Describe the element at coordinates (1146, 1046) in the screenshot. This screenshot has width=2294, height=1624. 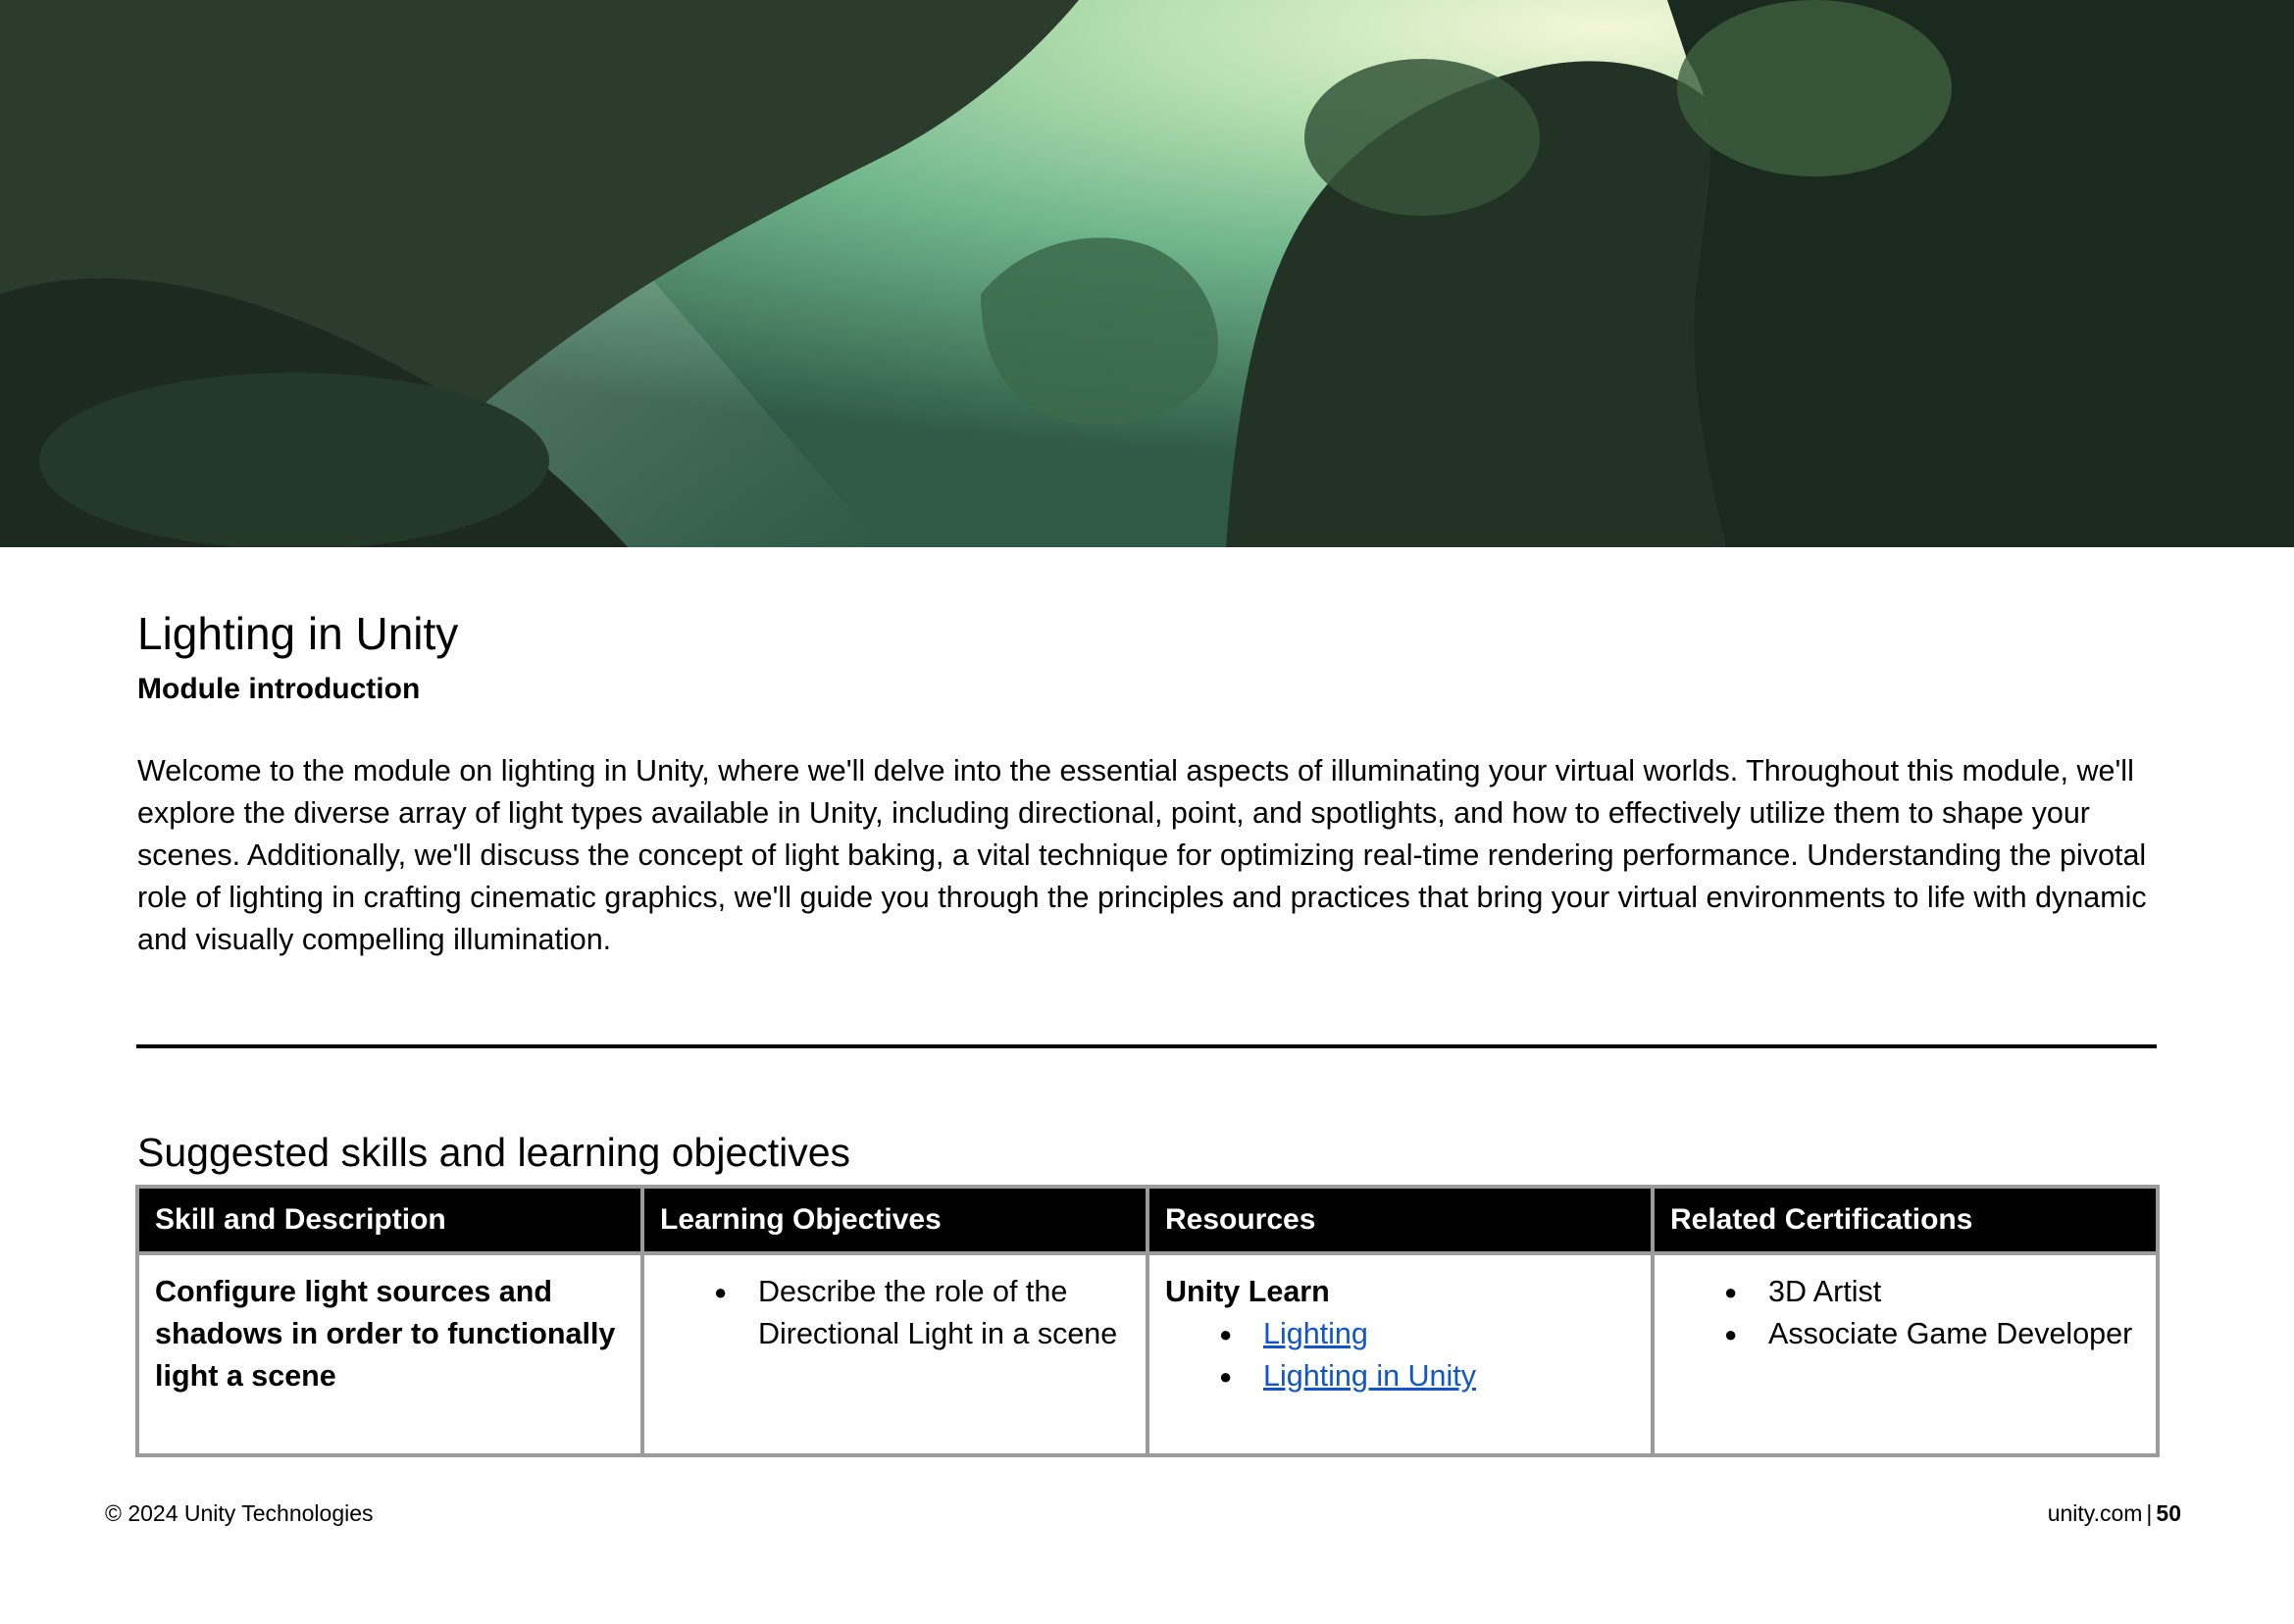
I see `section-divider` at that location.